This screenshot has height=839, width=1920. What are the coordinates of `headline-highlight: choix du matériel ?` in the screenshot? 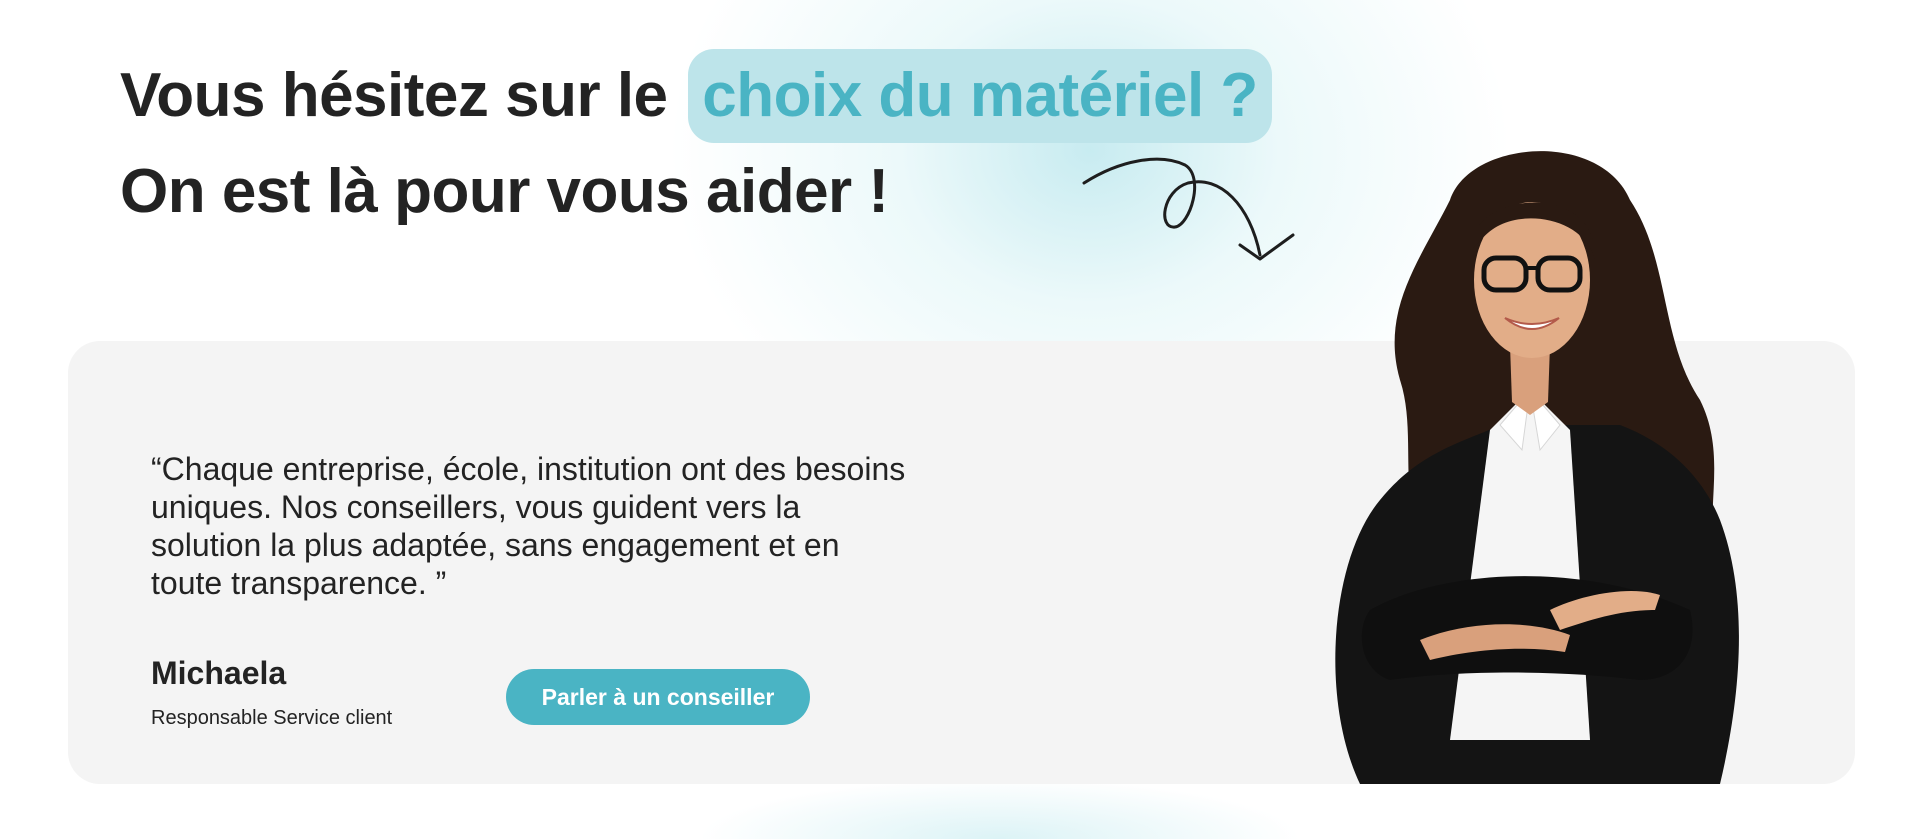 It's located at (980, 96).